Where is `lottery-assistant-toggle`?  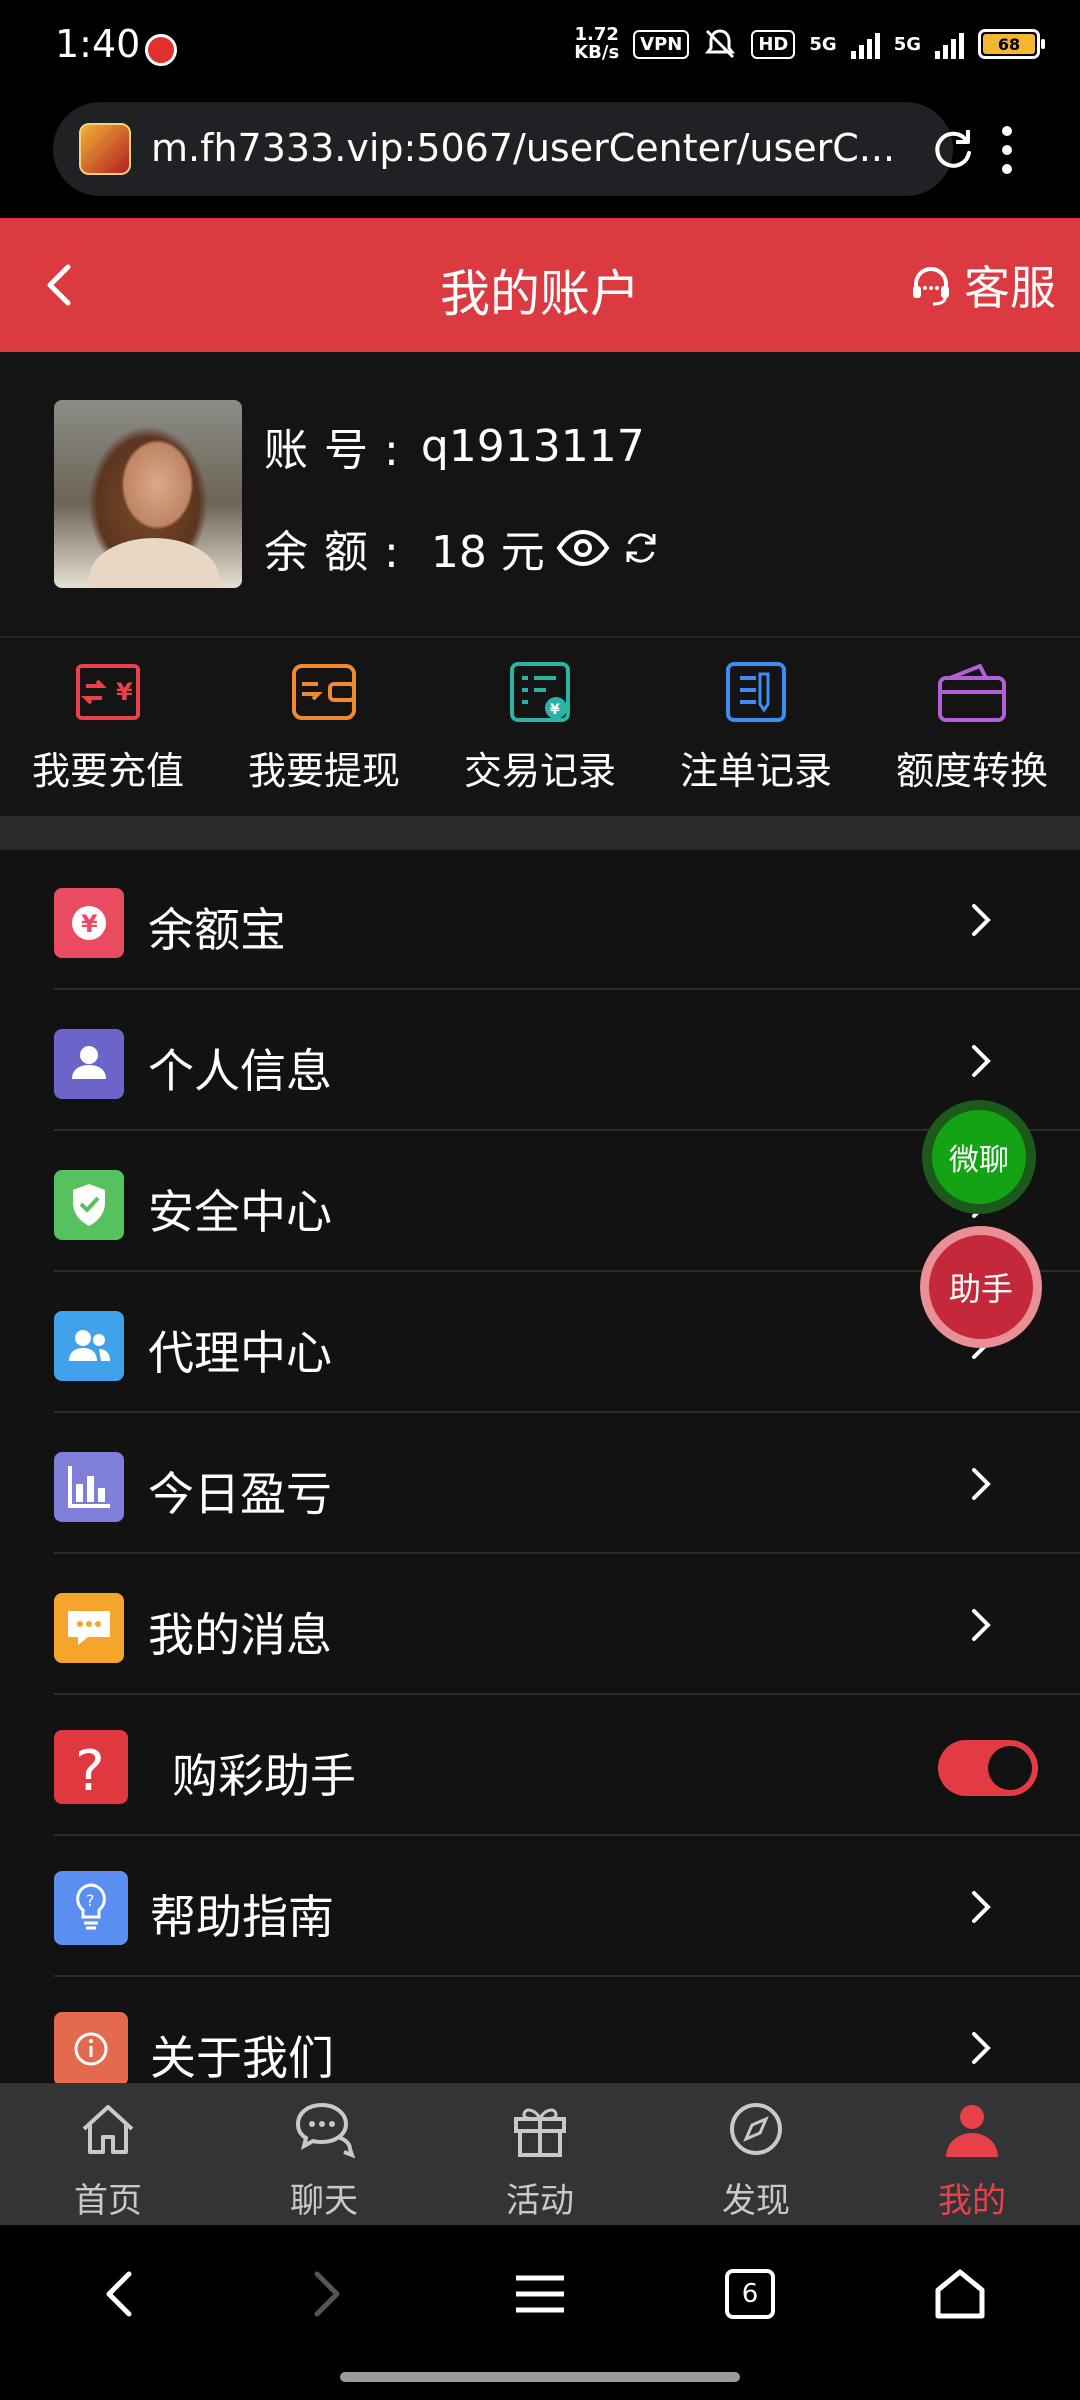
lottery-assistant-toggle is located at coordinates (988, 1768).